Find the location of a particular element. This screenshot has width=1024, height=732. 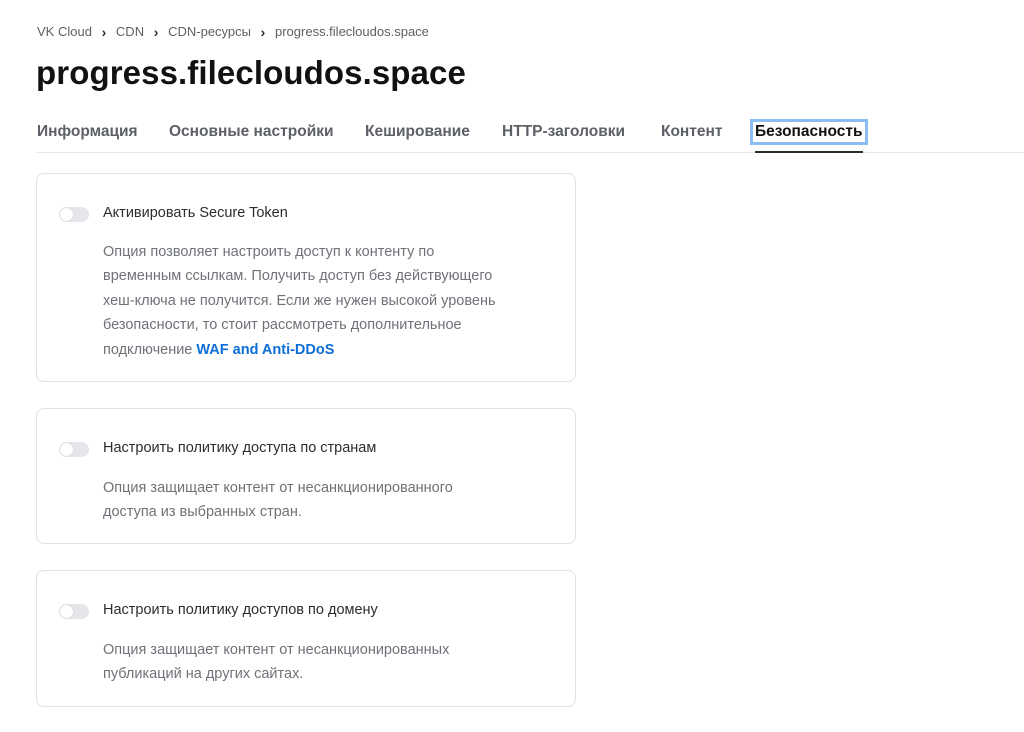

country-policy-label: Настроить политику доступа по странам is located at coordinates (240, 448).